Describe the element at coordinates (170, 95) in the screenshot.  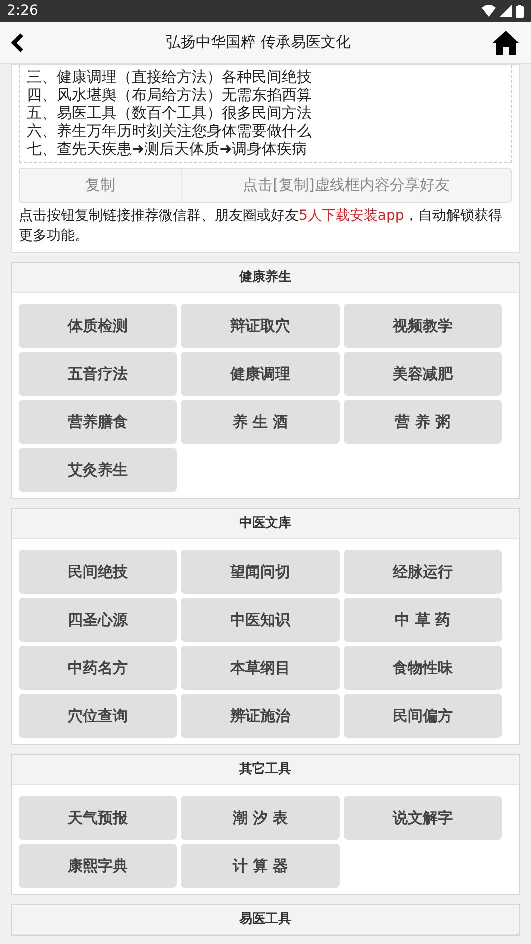
I see `feature-line: 四、风水堪舆（布局给方法）无需东掐西算` at that location.